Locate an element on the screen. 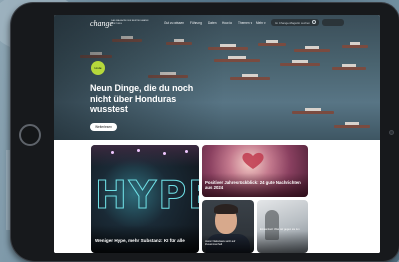  portrait-hair is located at coordinates (226, 209).